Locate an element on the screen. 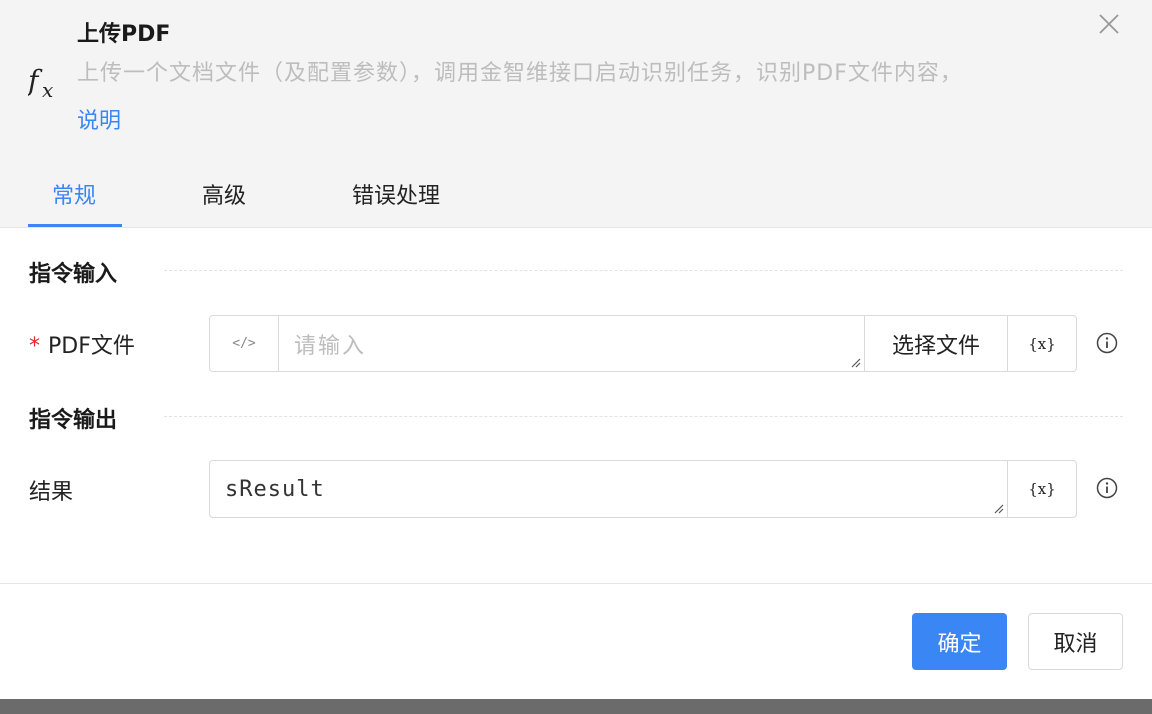 The image size is (1152, 714). confirm-button: 确定 is located at coordinates (959, 641).